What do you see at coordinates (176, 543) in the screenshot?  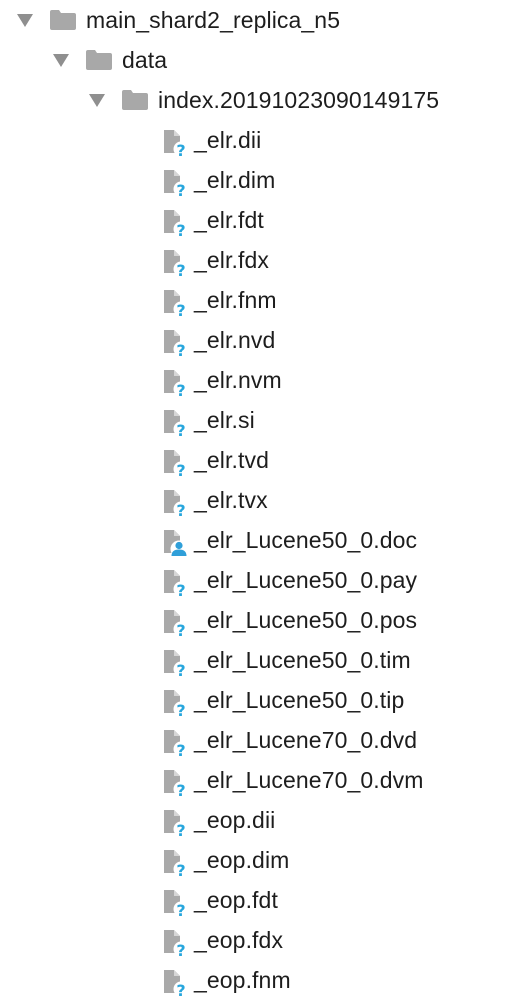 I see `user-file-icon` at bounding box center [176, 543].